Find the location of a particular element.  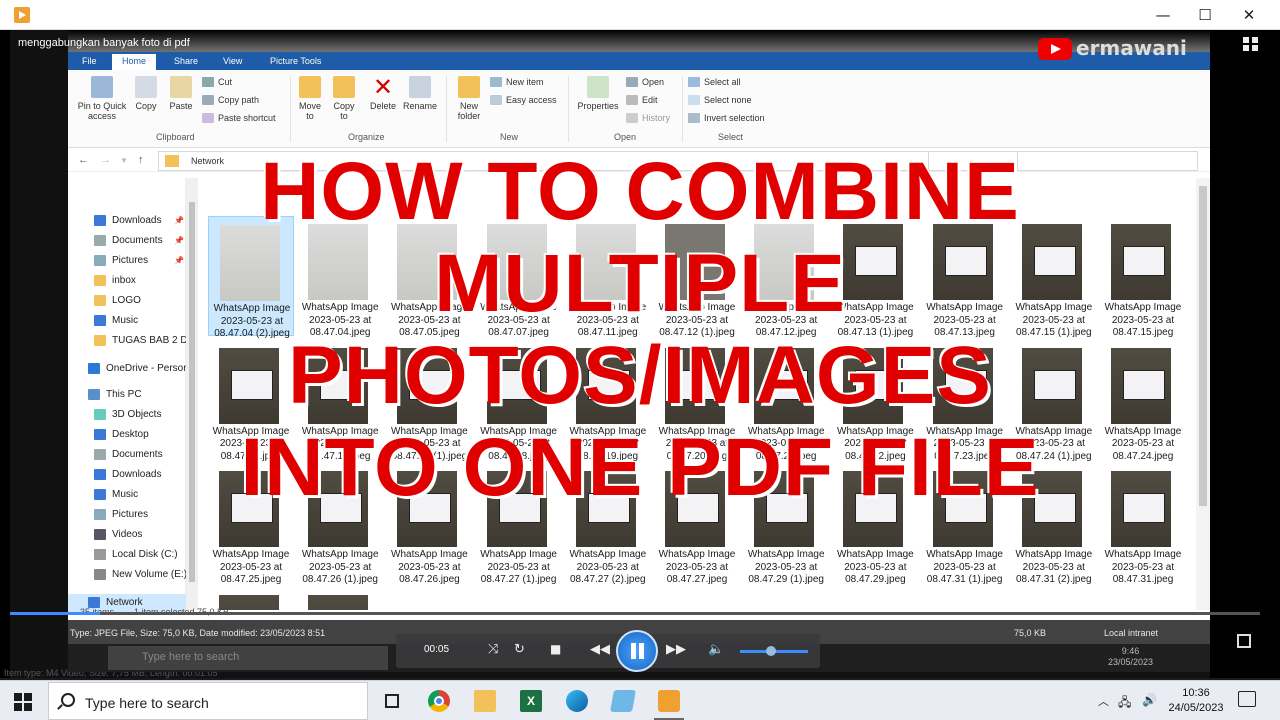

paste-button: Paste is located at coordinates (181, 93).